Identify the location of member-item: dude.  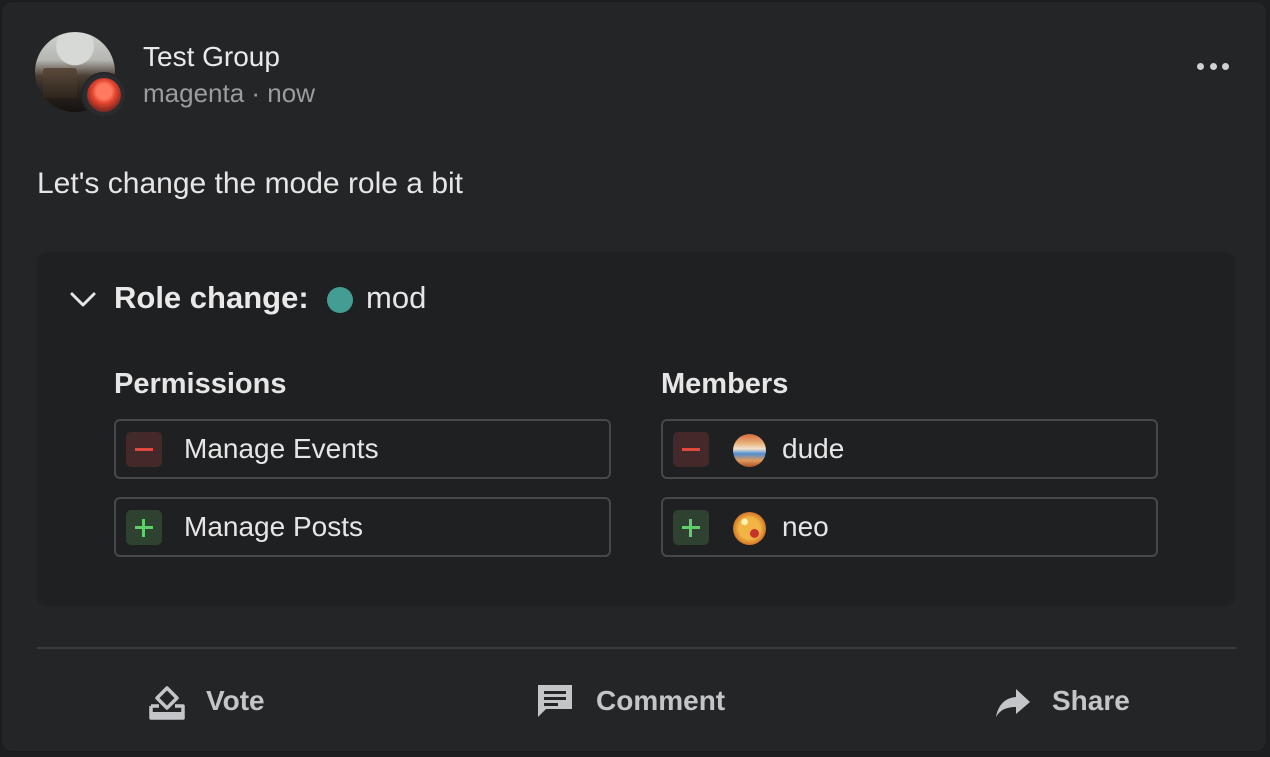
(909, 449).